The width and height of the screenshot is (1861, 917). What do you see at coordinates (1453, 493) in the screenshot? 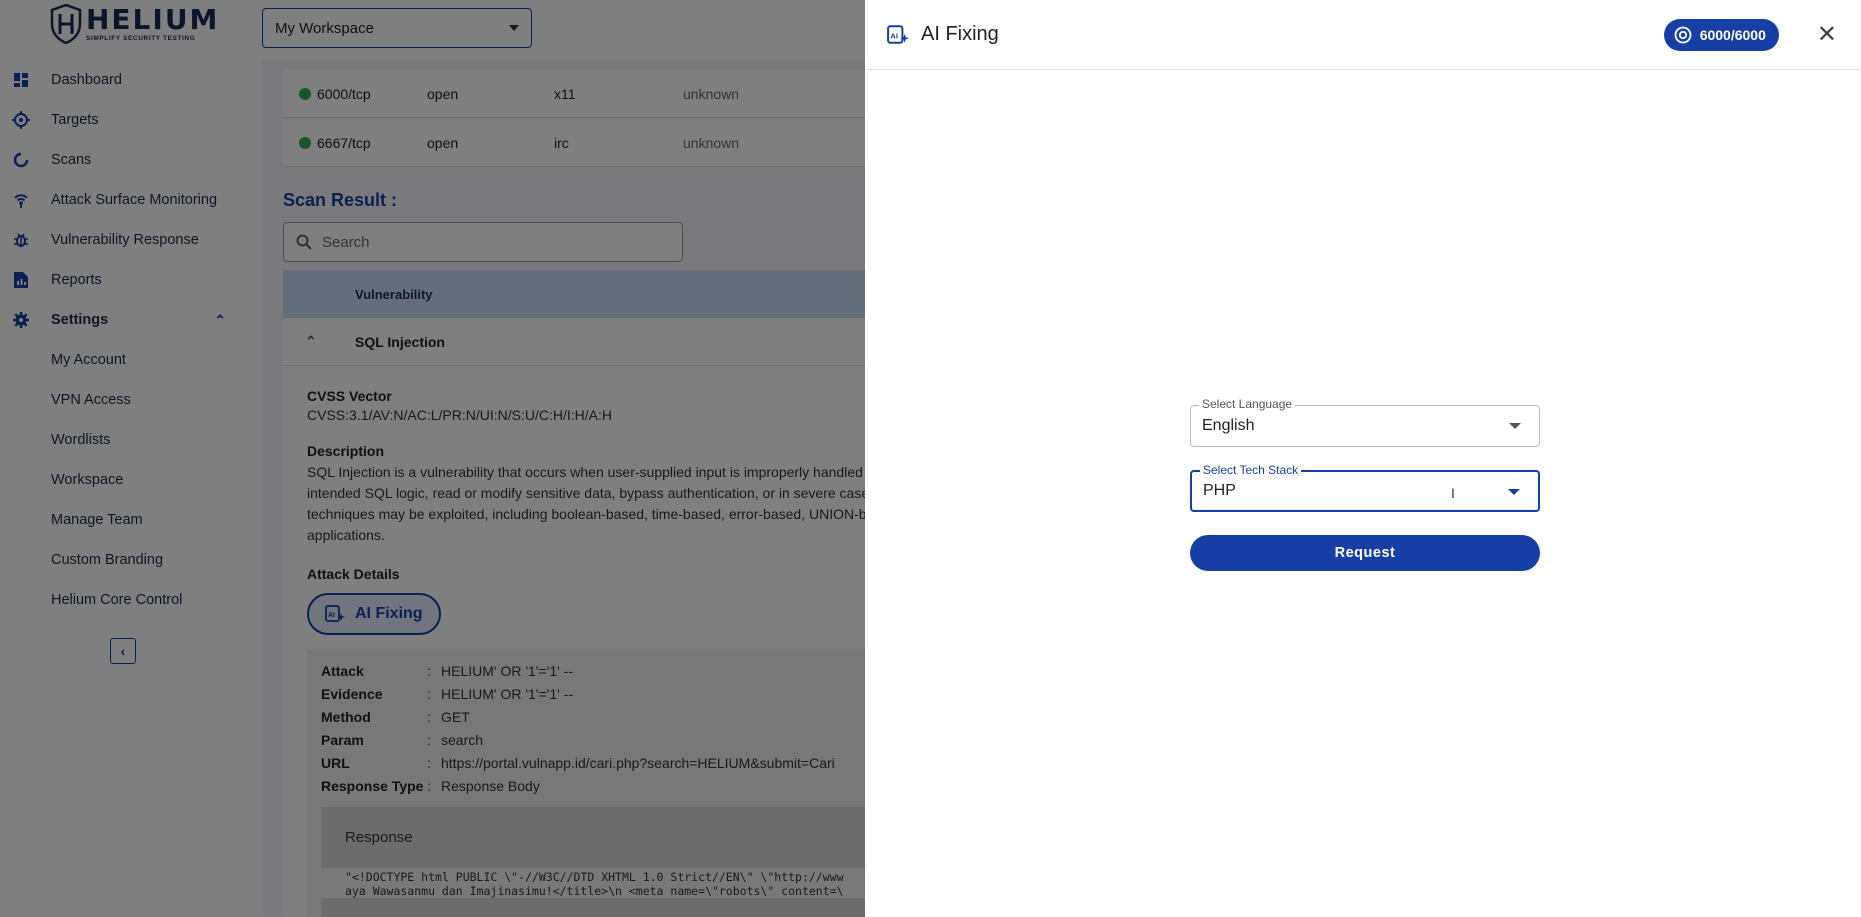
I see `text-cursor-icon: I` at bounding box center [1453, 493].